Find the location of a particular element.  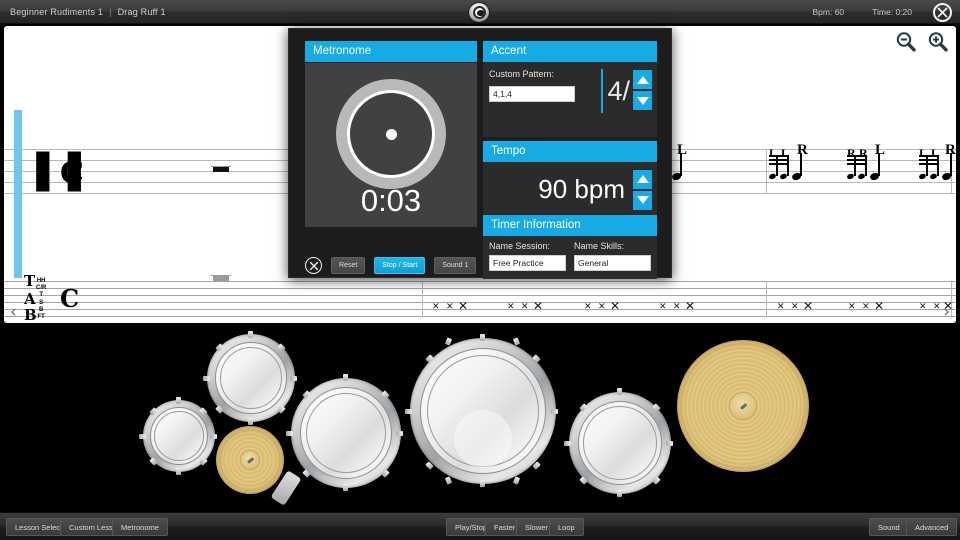

cymbal-hihat is located at coordinates (250, 460).